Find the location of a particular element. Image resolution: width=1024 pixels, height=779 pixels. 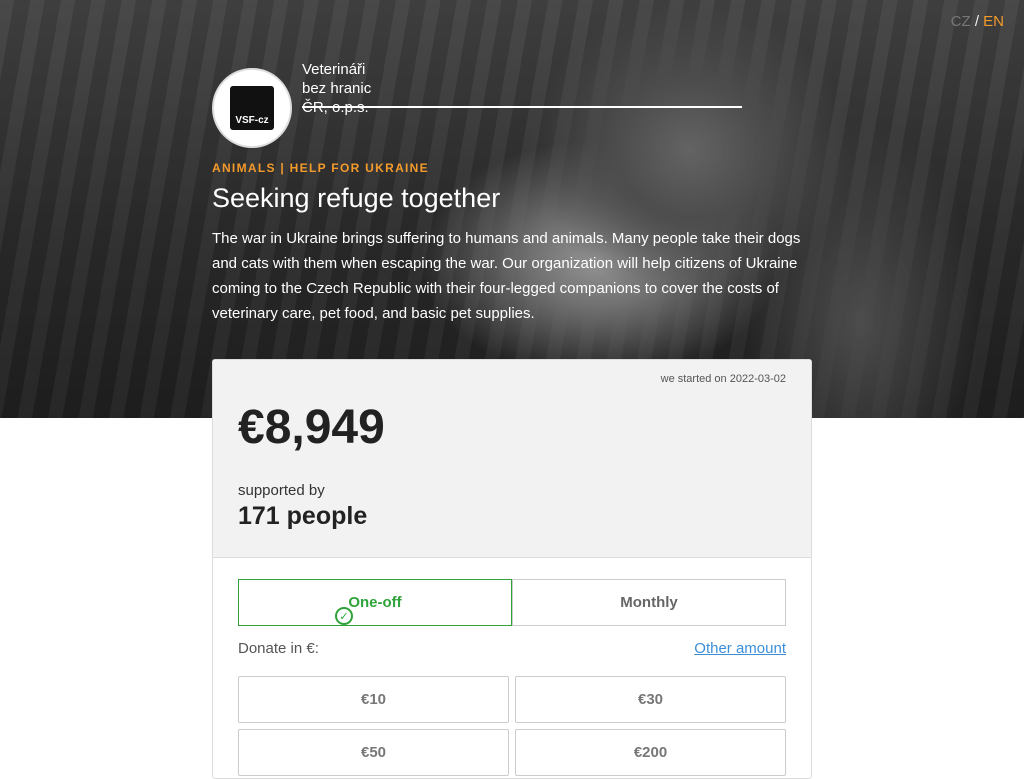

amount-50-button: €50 is located at coordinates (373, 752).